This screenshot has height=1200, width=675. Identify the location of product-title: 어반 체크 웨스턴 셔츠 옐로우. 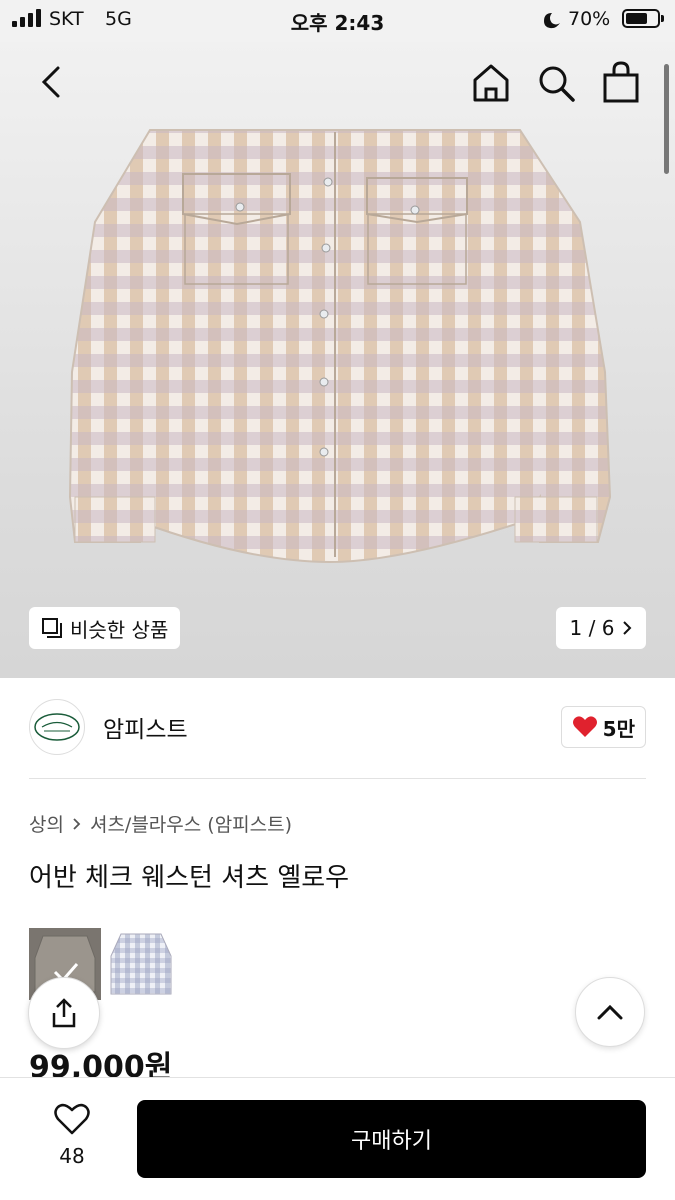
(189, 878).